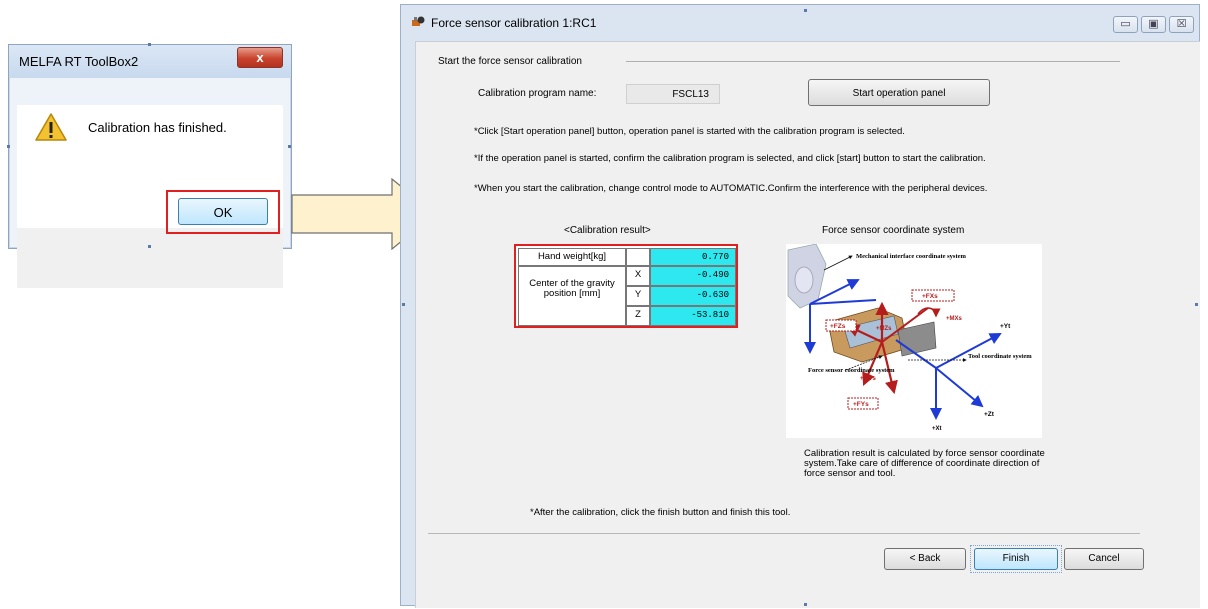 The image size is (1208, 609). I want to click on section-divider, so click(873, 61).